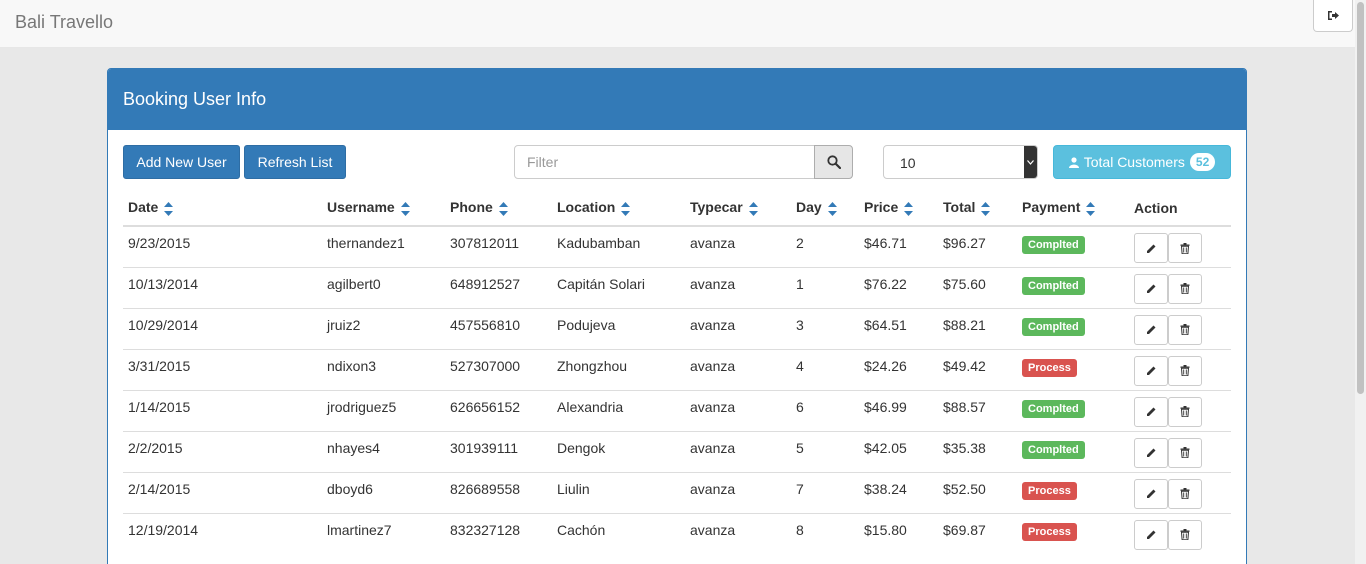 Image resolution: width=1366 pixels, height=564 pixels. Describe the element at coordinates (1360, 198) in the screenshot. I see `scrollbar-thumb` at that location.